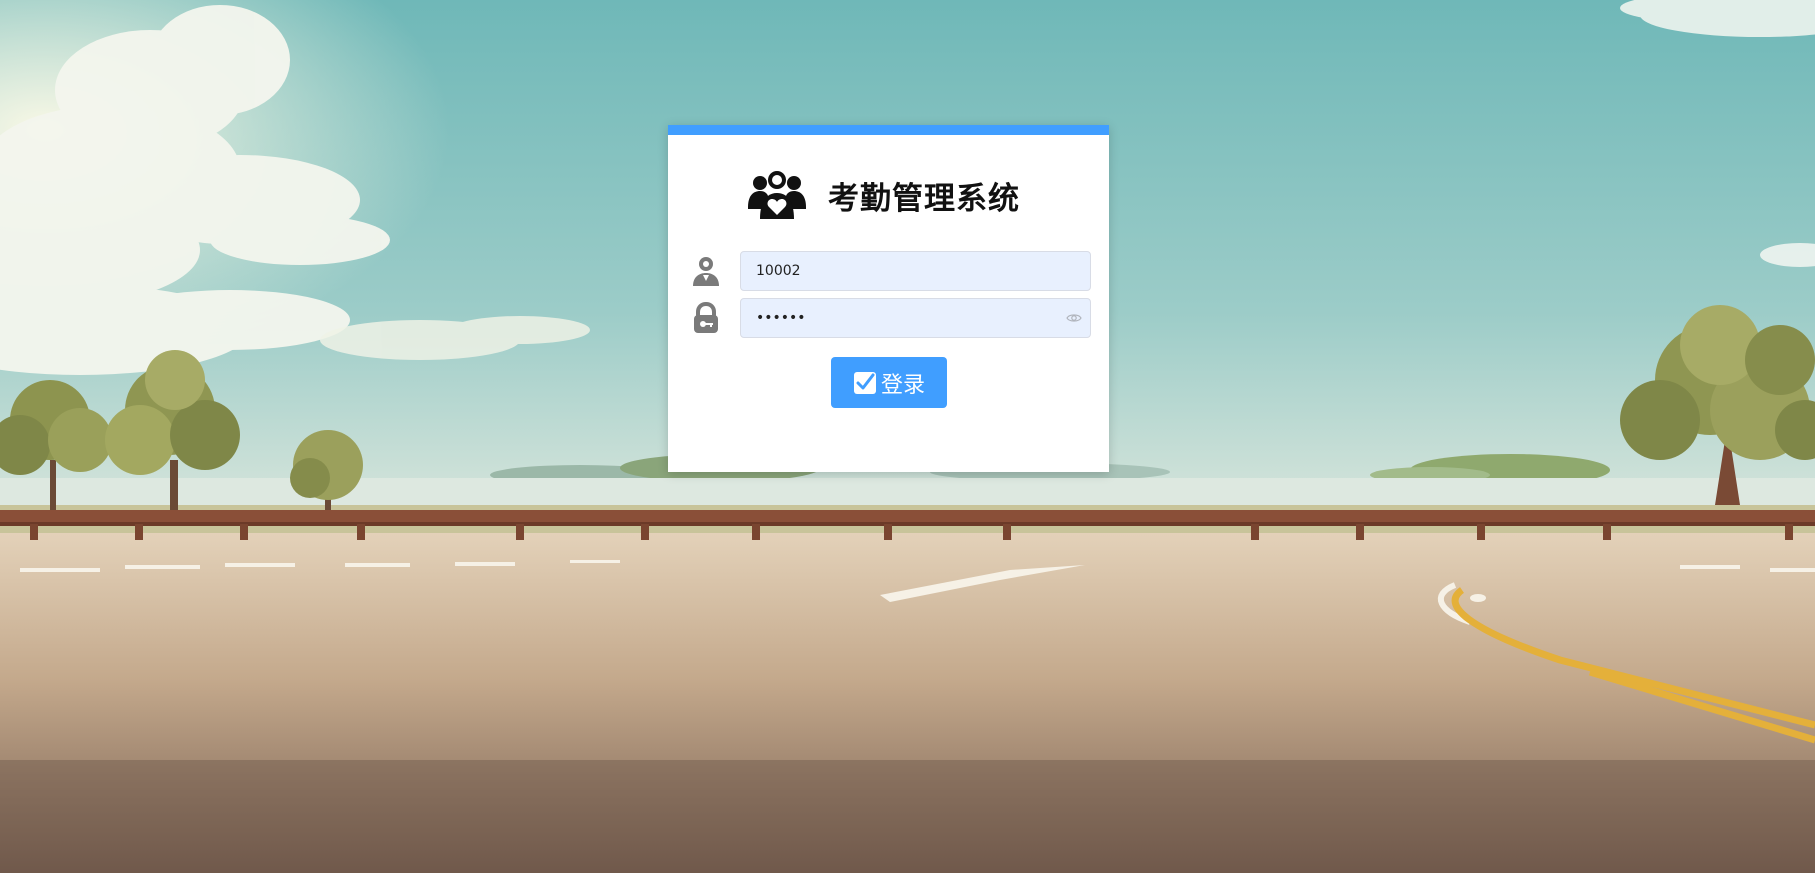 The image size is (1815, 873). I want to click on user-icon, so click(706, 271).